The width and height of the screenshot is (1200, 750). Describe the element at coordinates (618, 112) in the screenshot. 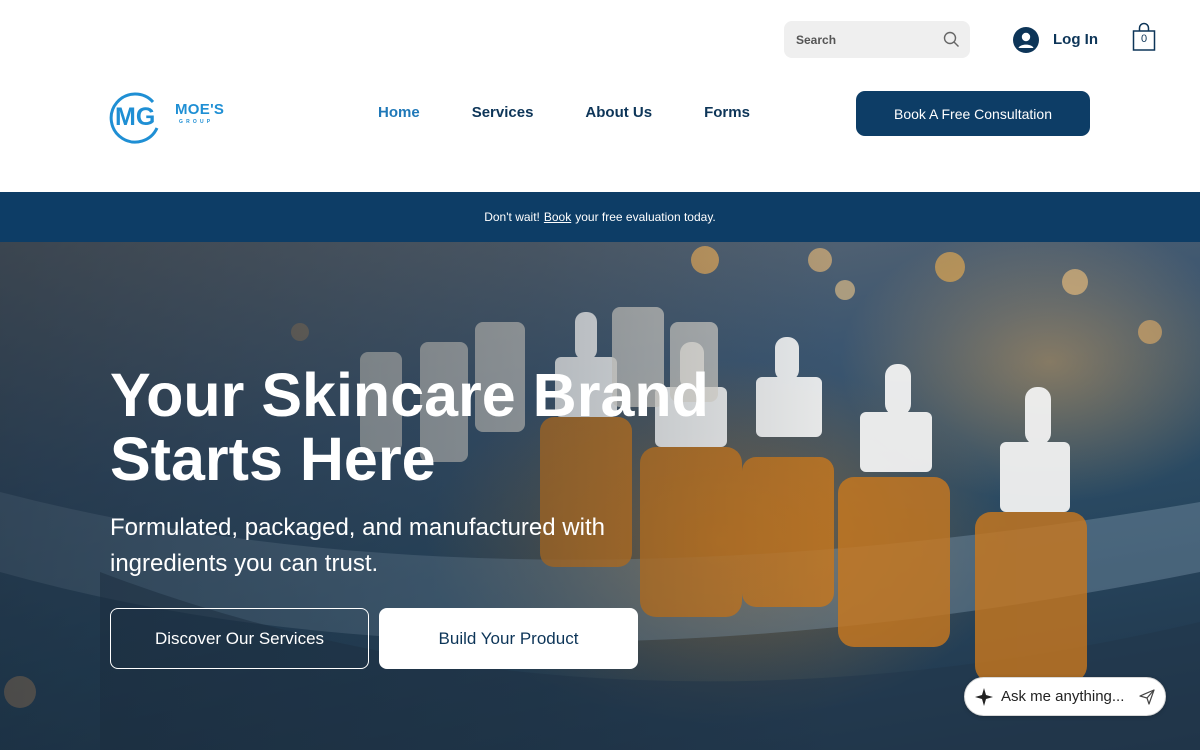

I see `nav-about-us: About Us` at that location.